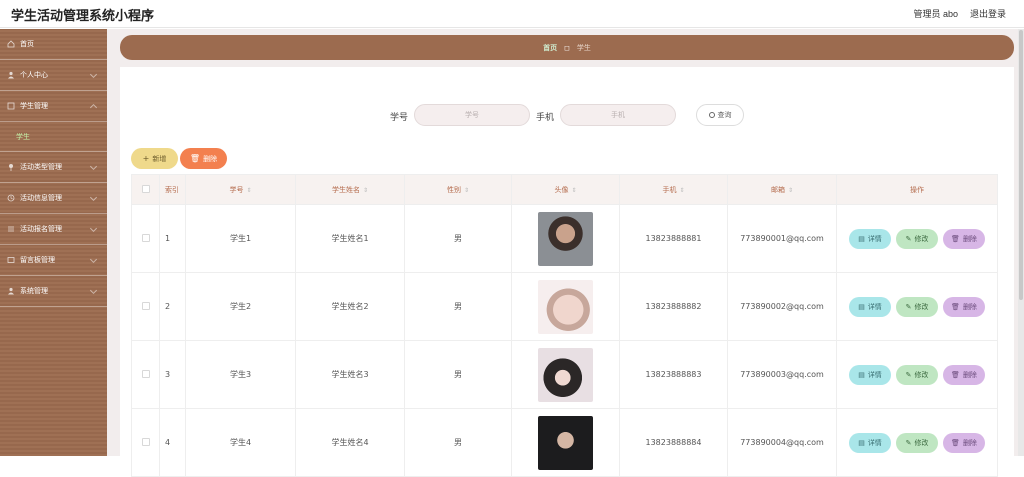  I want to click on student-no-input, so click(472, 115).